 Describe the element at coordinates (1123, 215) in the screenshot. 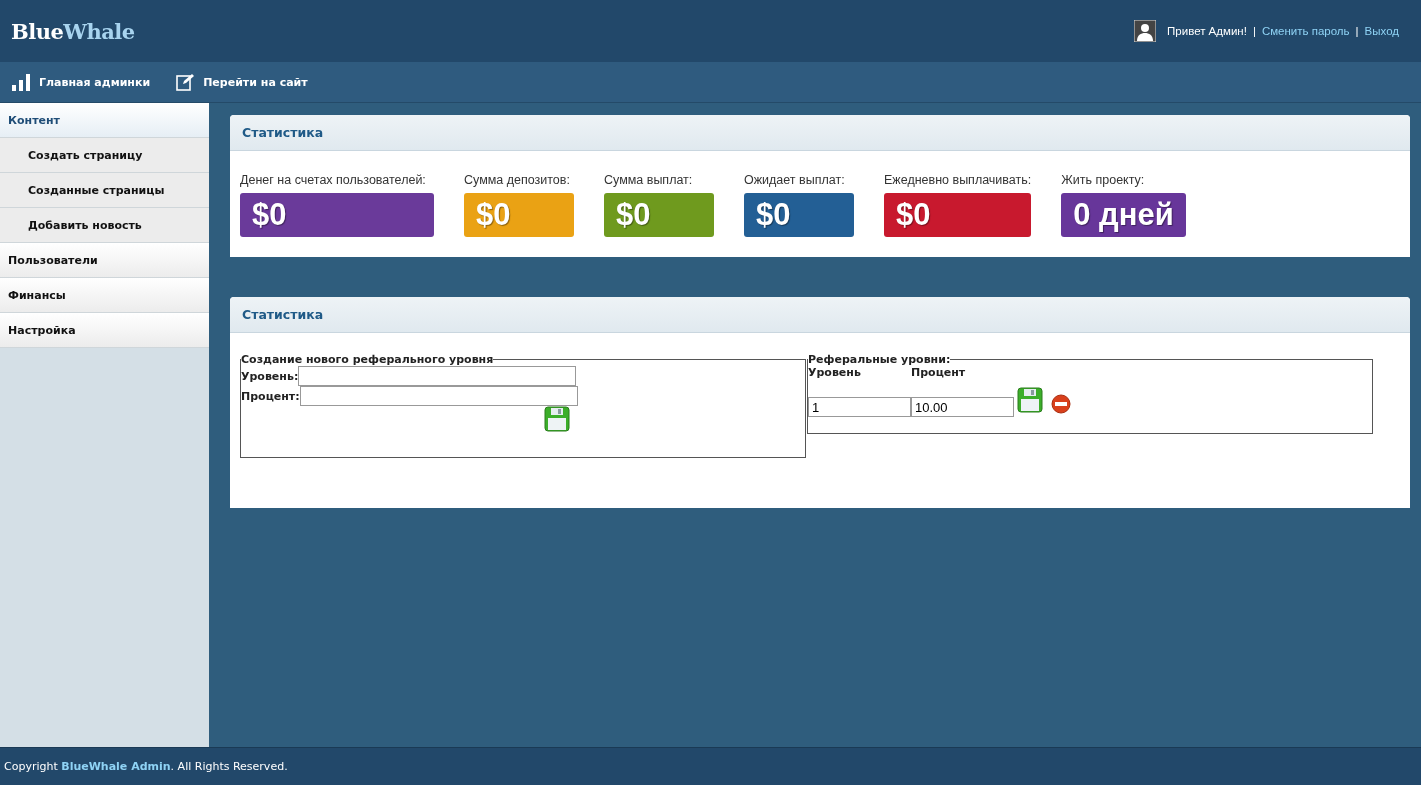

I see `stat-value: 0 дней` at that location.